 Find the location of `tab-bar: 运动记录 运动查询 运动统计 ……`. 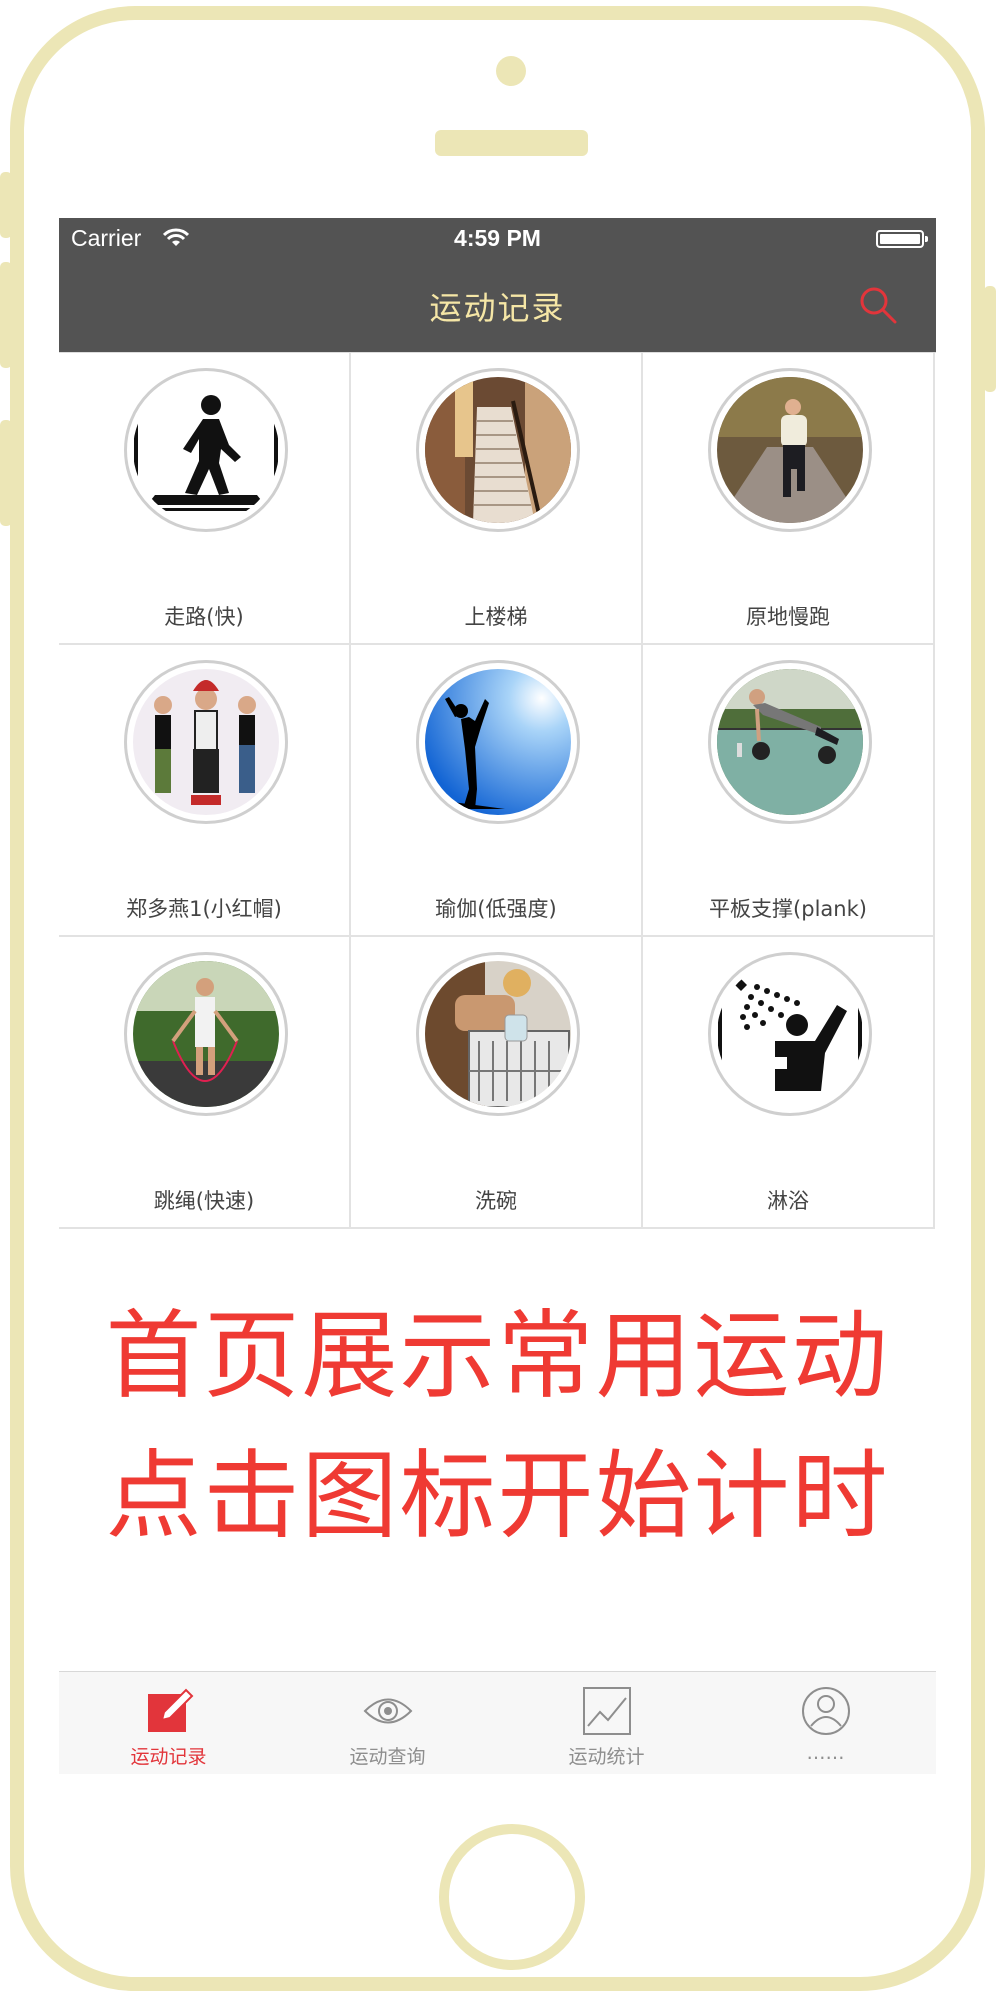

tab-bar: 运动记录 运动查询 运动统计 …… is located at coordinates (497, 1722).